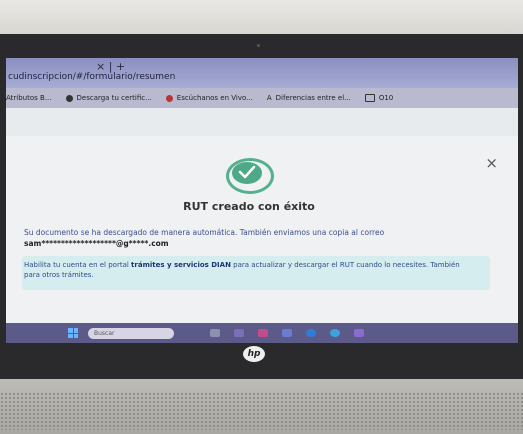  Describe the element at coordinates (131, 333) in the screenshot. I see `taskbar-search: Buscar` at that location.